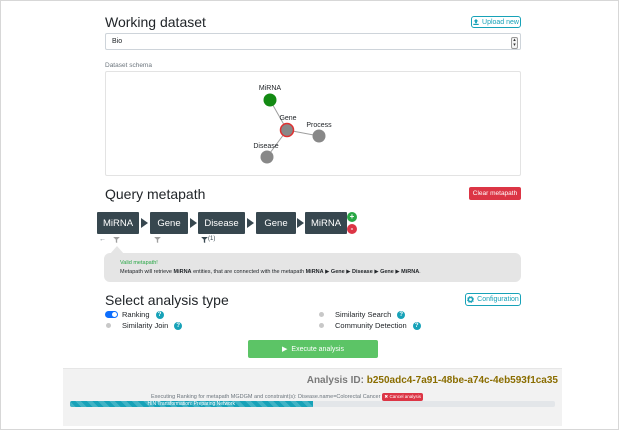 This screenshot has width=619, height=430. Describe the element at coordinates (287, 130) in the screenshot. I see `schema-node-gene` at that location.